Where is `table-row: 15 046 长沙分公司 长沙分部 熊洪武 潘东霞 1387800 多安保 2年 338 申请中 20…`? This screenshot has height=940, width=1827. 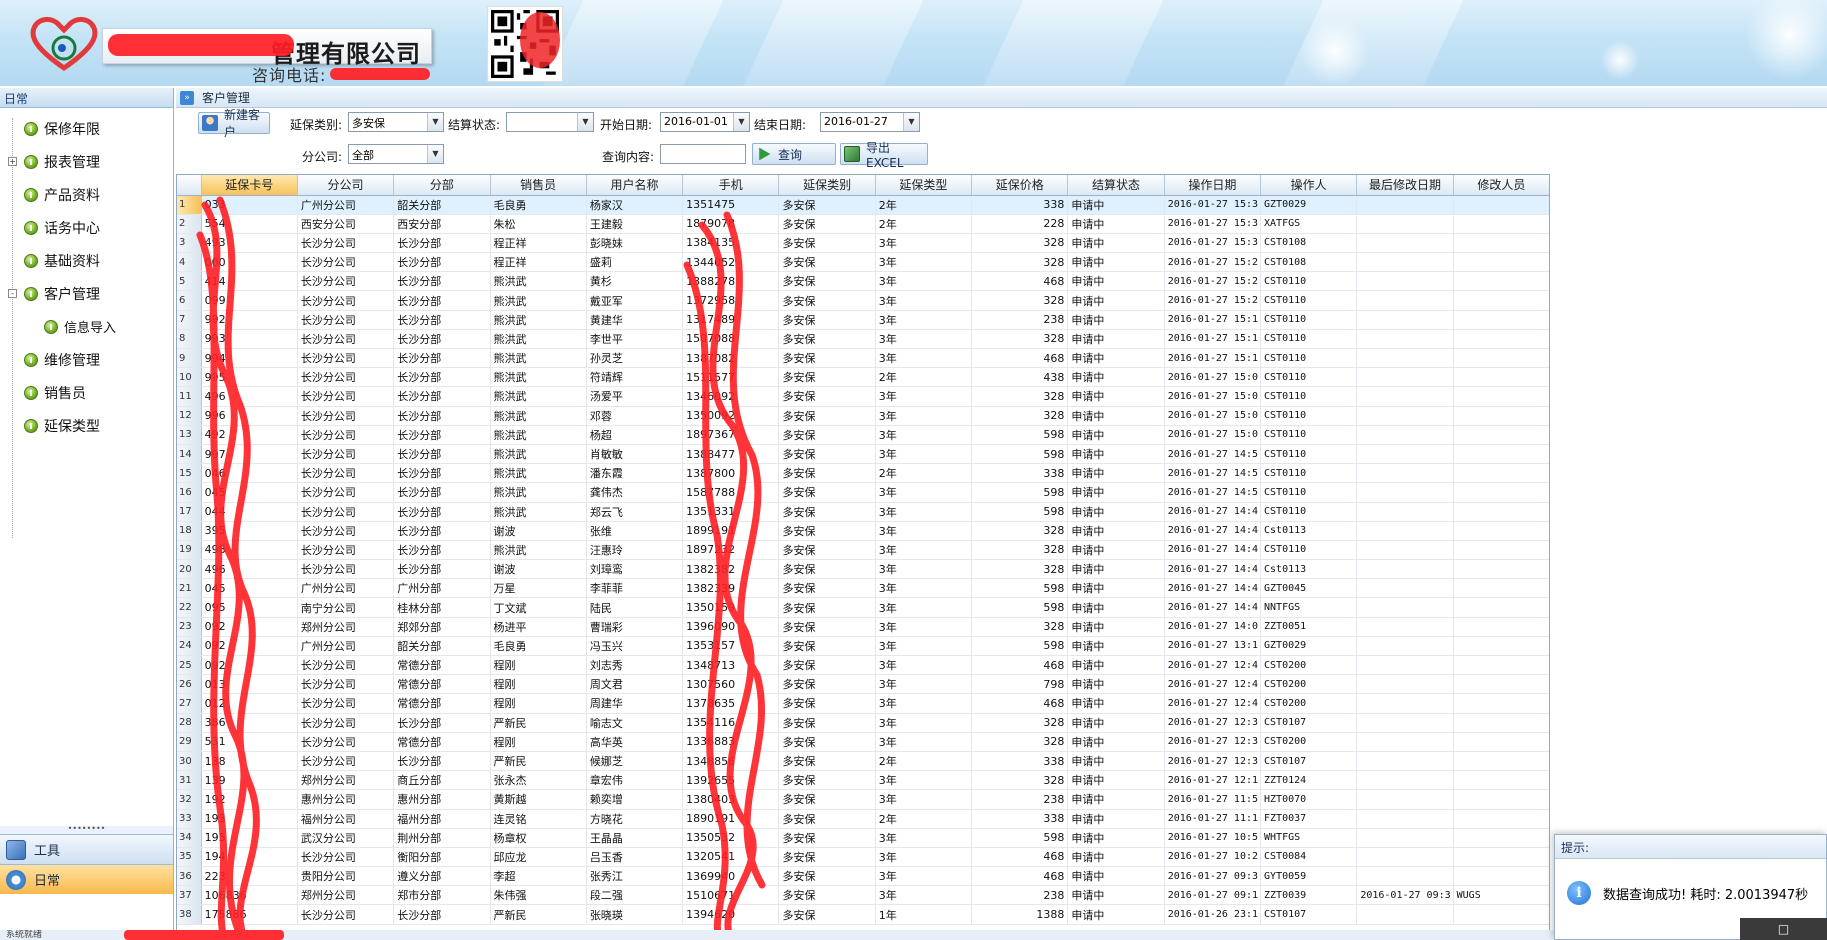
table-row: 15 046 长沙分公司 长沙分部 熊洪武 潘东霞 1387800 多安保 2年 338 申请中 20… is located at coordinates (863, 473).